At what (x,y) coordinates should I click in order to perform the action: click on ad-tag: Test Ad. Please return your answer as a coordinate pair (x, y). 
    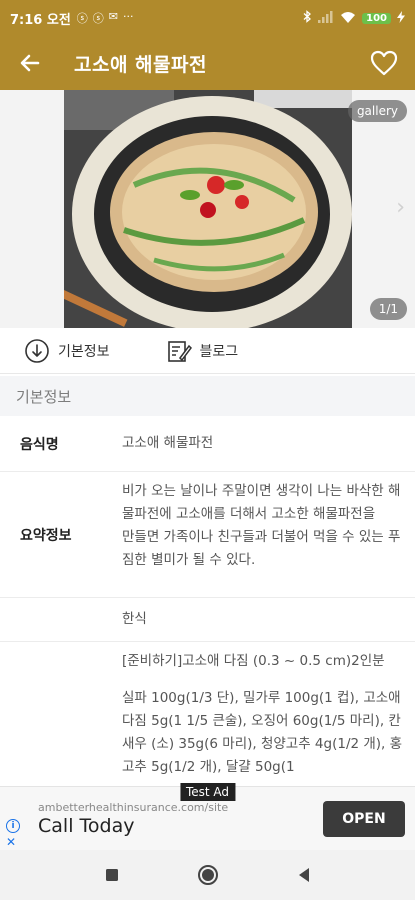
    Looking at the image, I should click on (207, 792).